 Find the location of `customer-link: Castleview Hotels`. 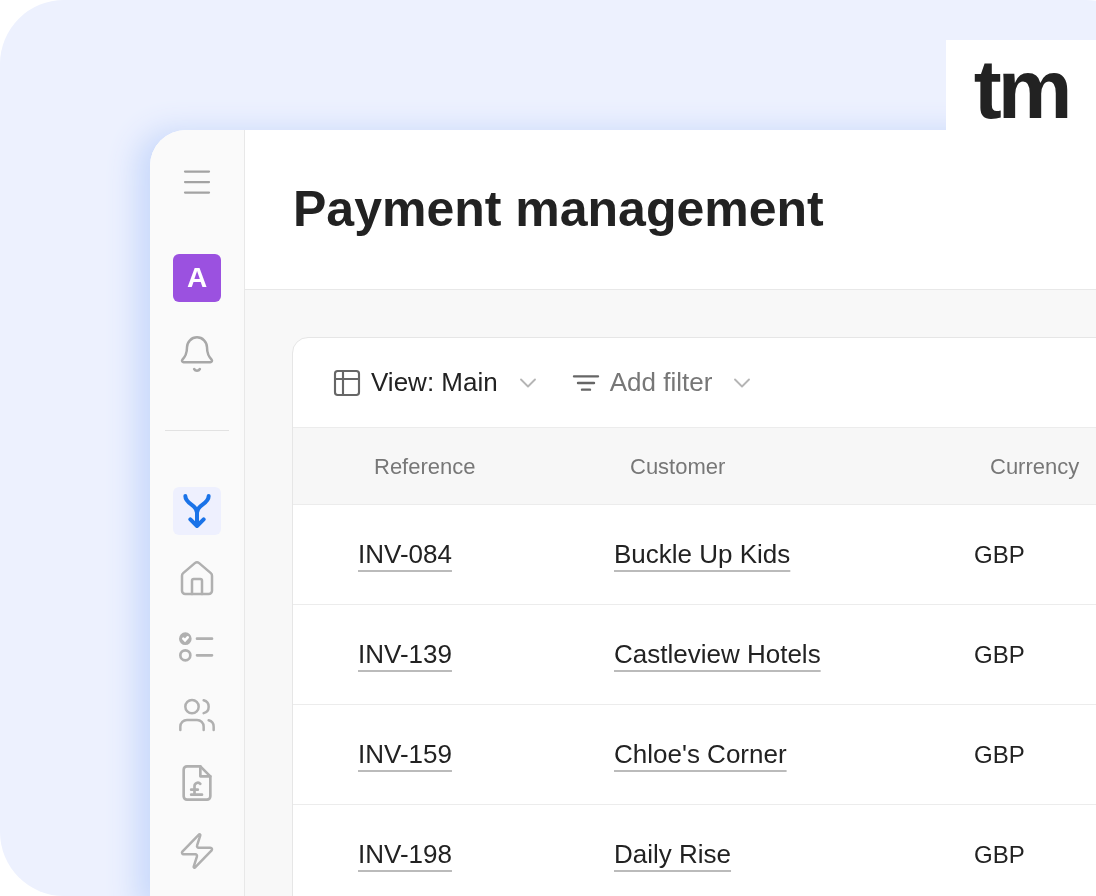

customer-link: Castleview Hotels is located at coordinates (717, 654).